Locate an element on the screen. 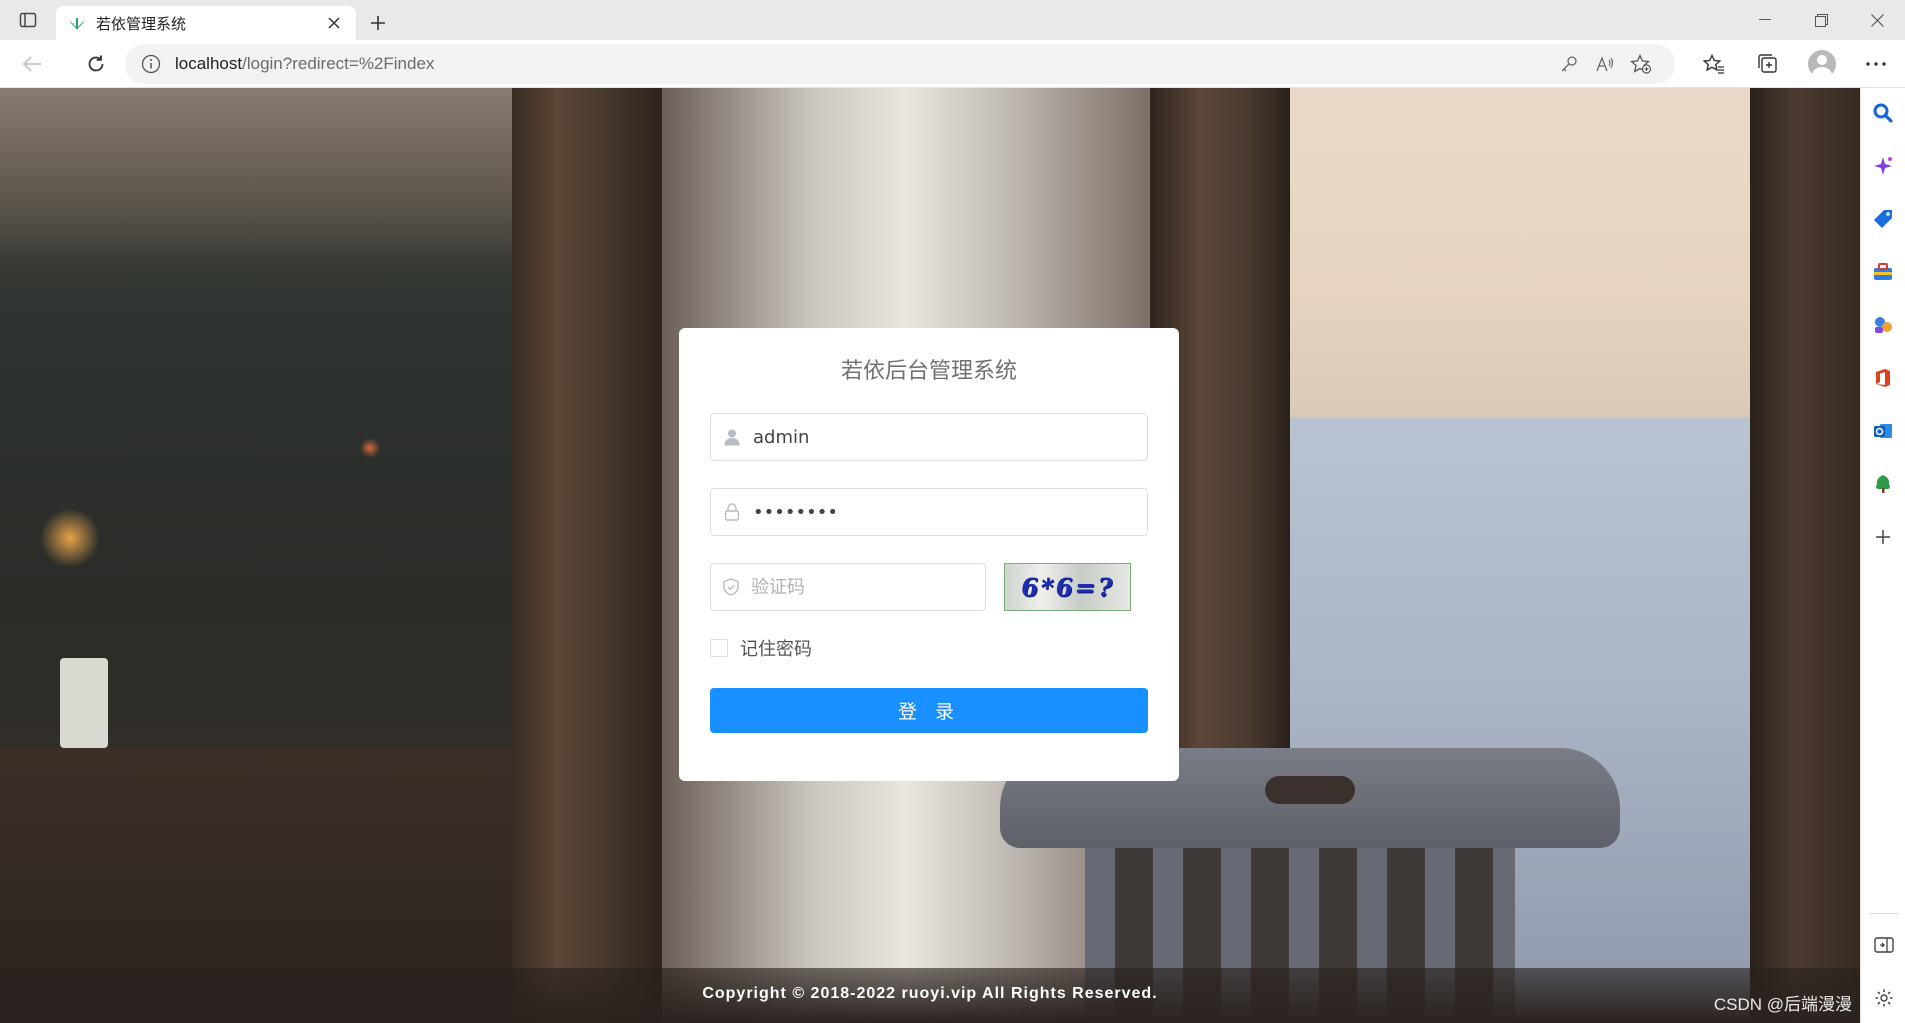  gear-icon is located at coordinates (1883, 998).